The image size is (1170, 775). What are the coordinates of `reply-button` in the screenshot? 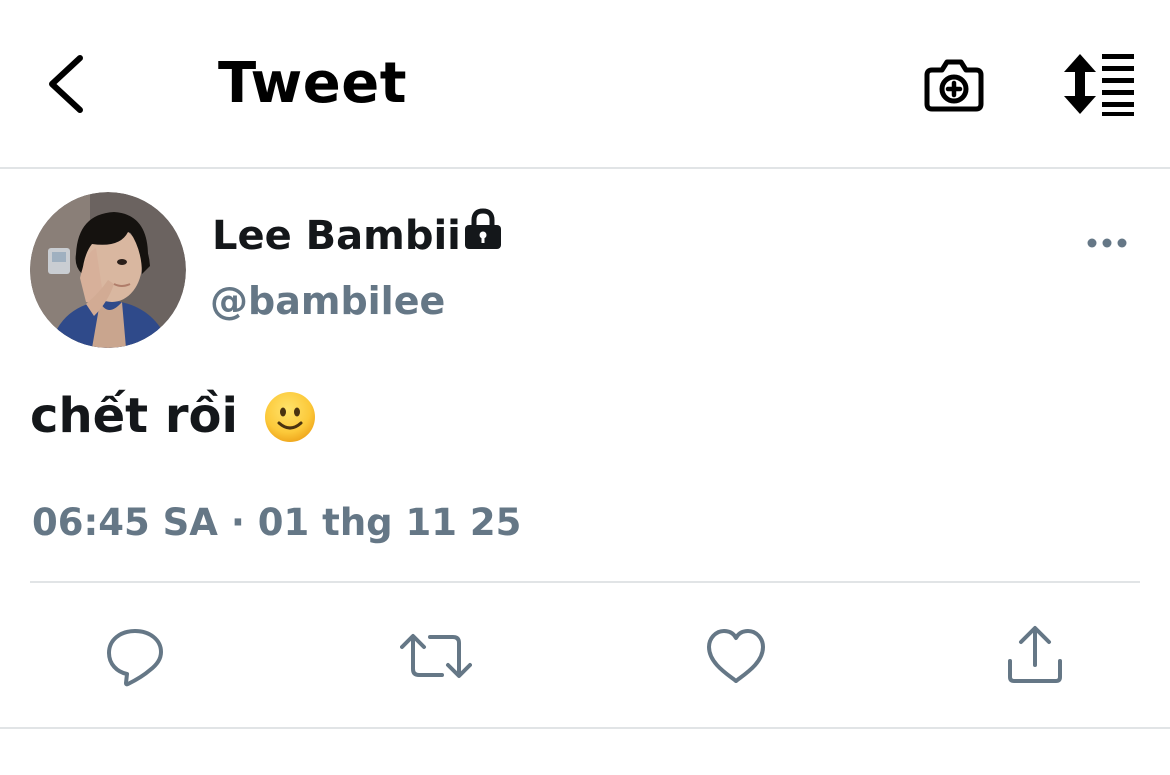 It's located at (135, 656).